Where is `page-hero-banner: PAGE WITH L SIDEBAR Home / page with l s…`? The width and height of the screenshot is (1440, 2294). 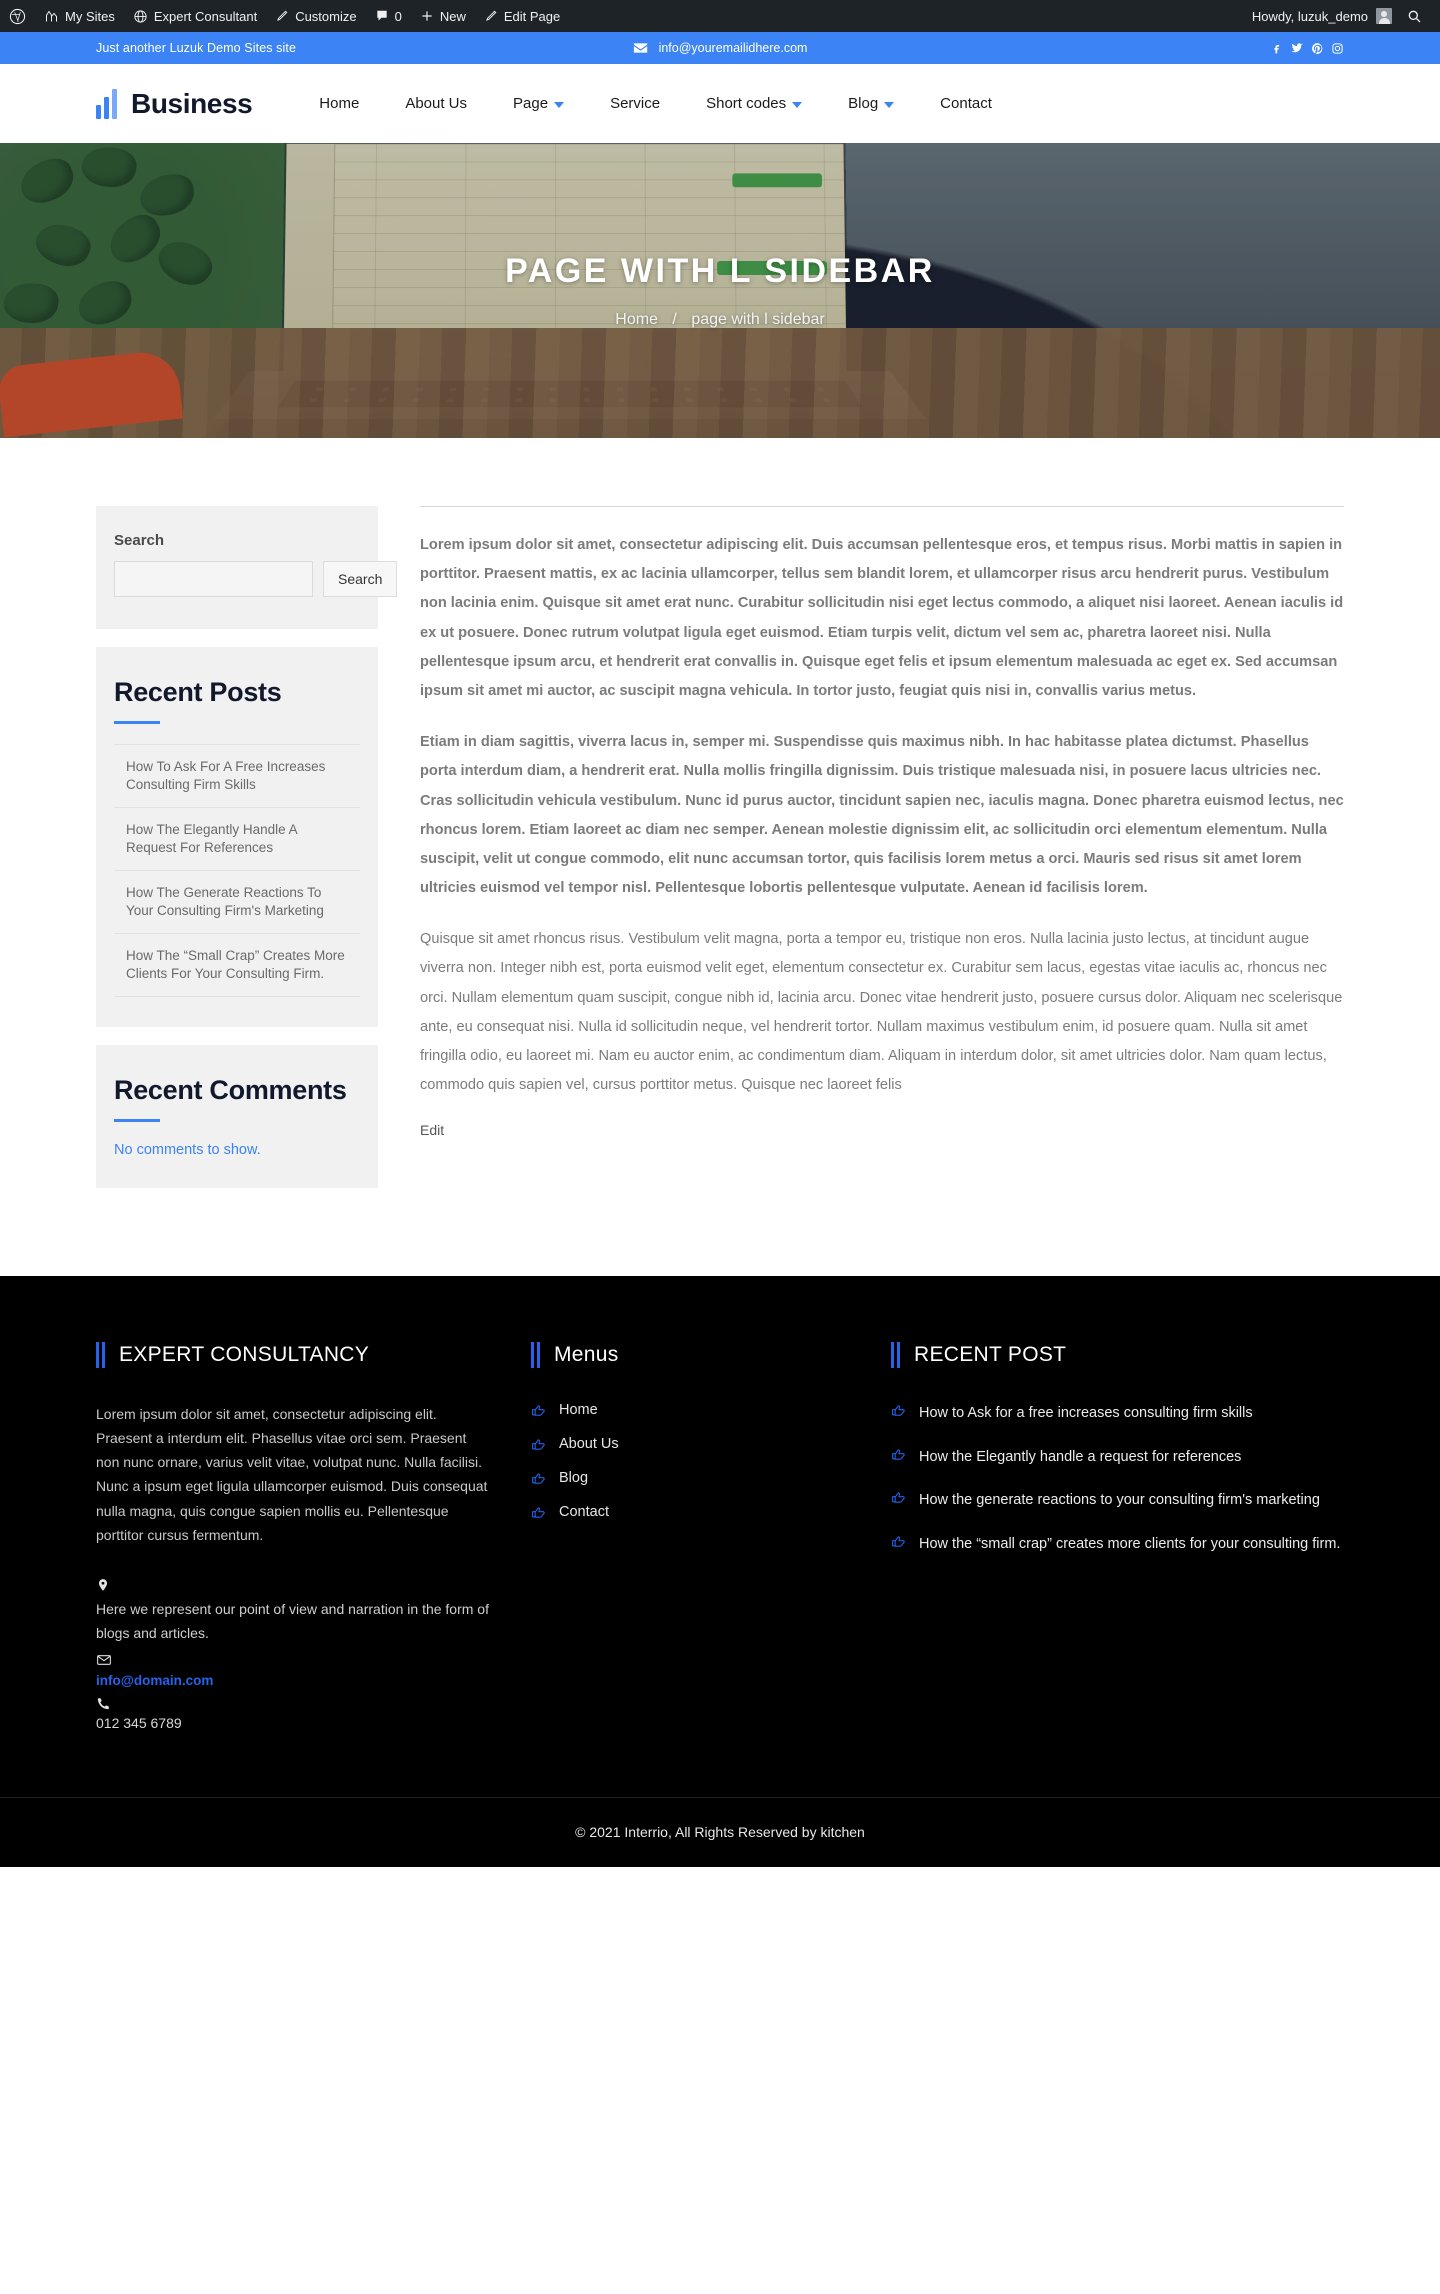 page-hero-banner: PAGE WITH L SIDEBAR Home / page with l s… is located at coordinates (720, 290).